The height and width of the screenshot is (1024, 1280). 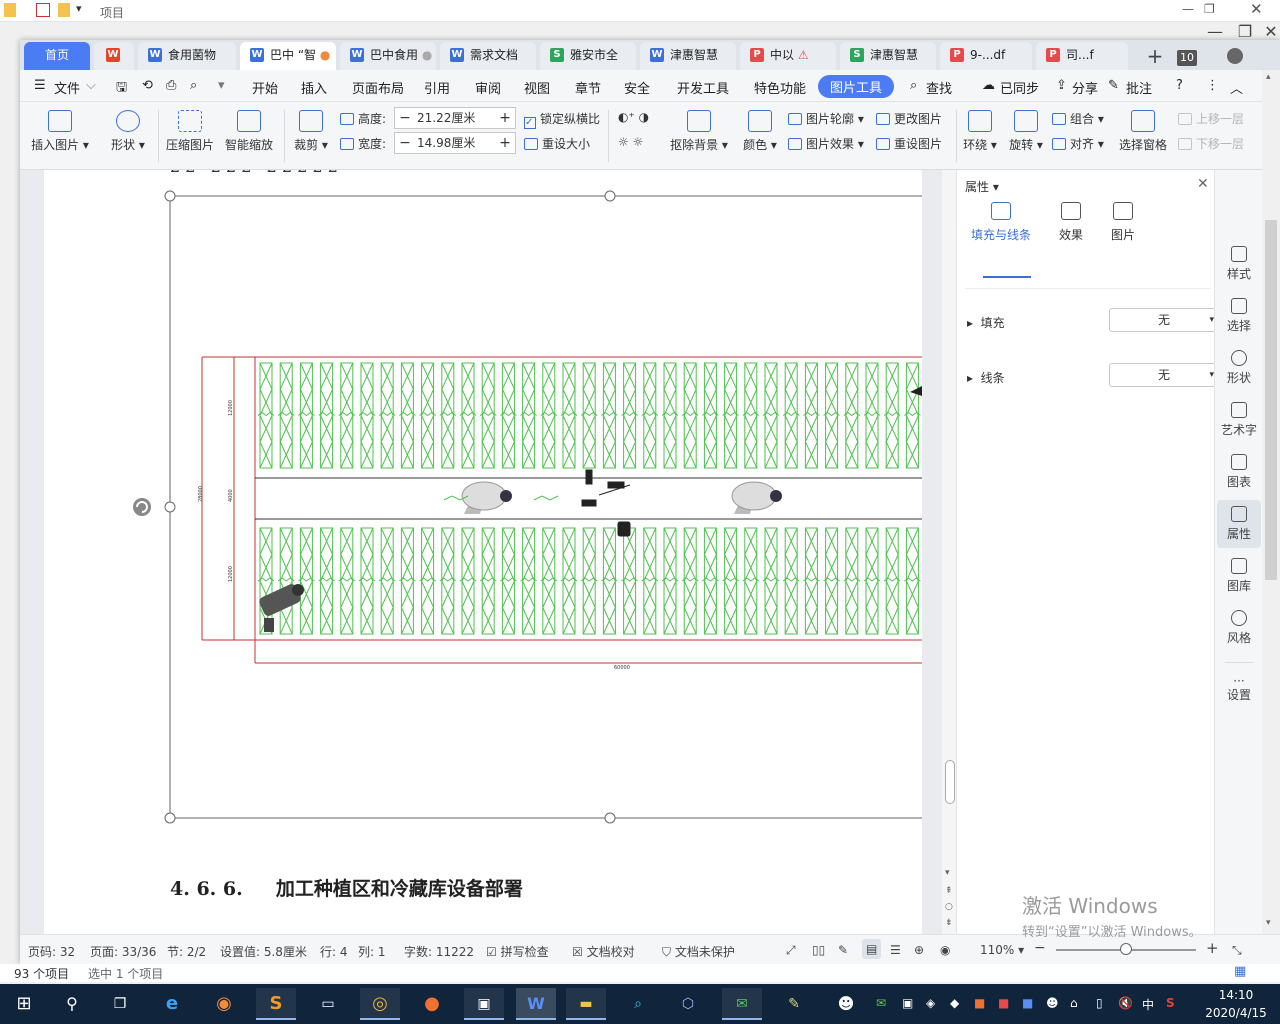 I want to click on qq-icon: ☻, so click(x=846, y=1004).